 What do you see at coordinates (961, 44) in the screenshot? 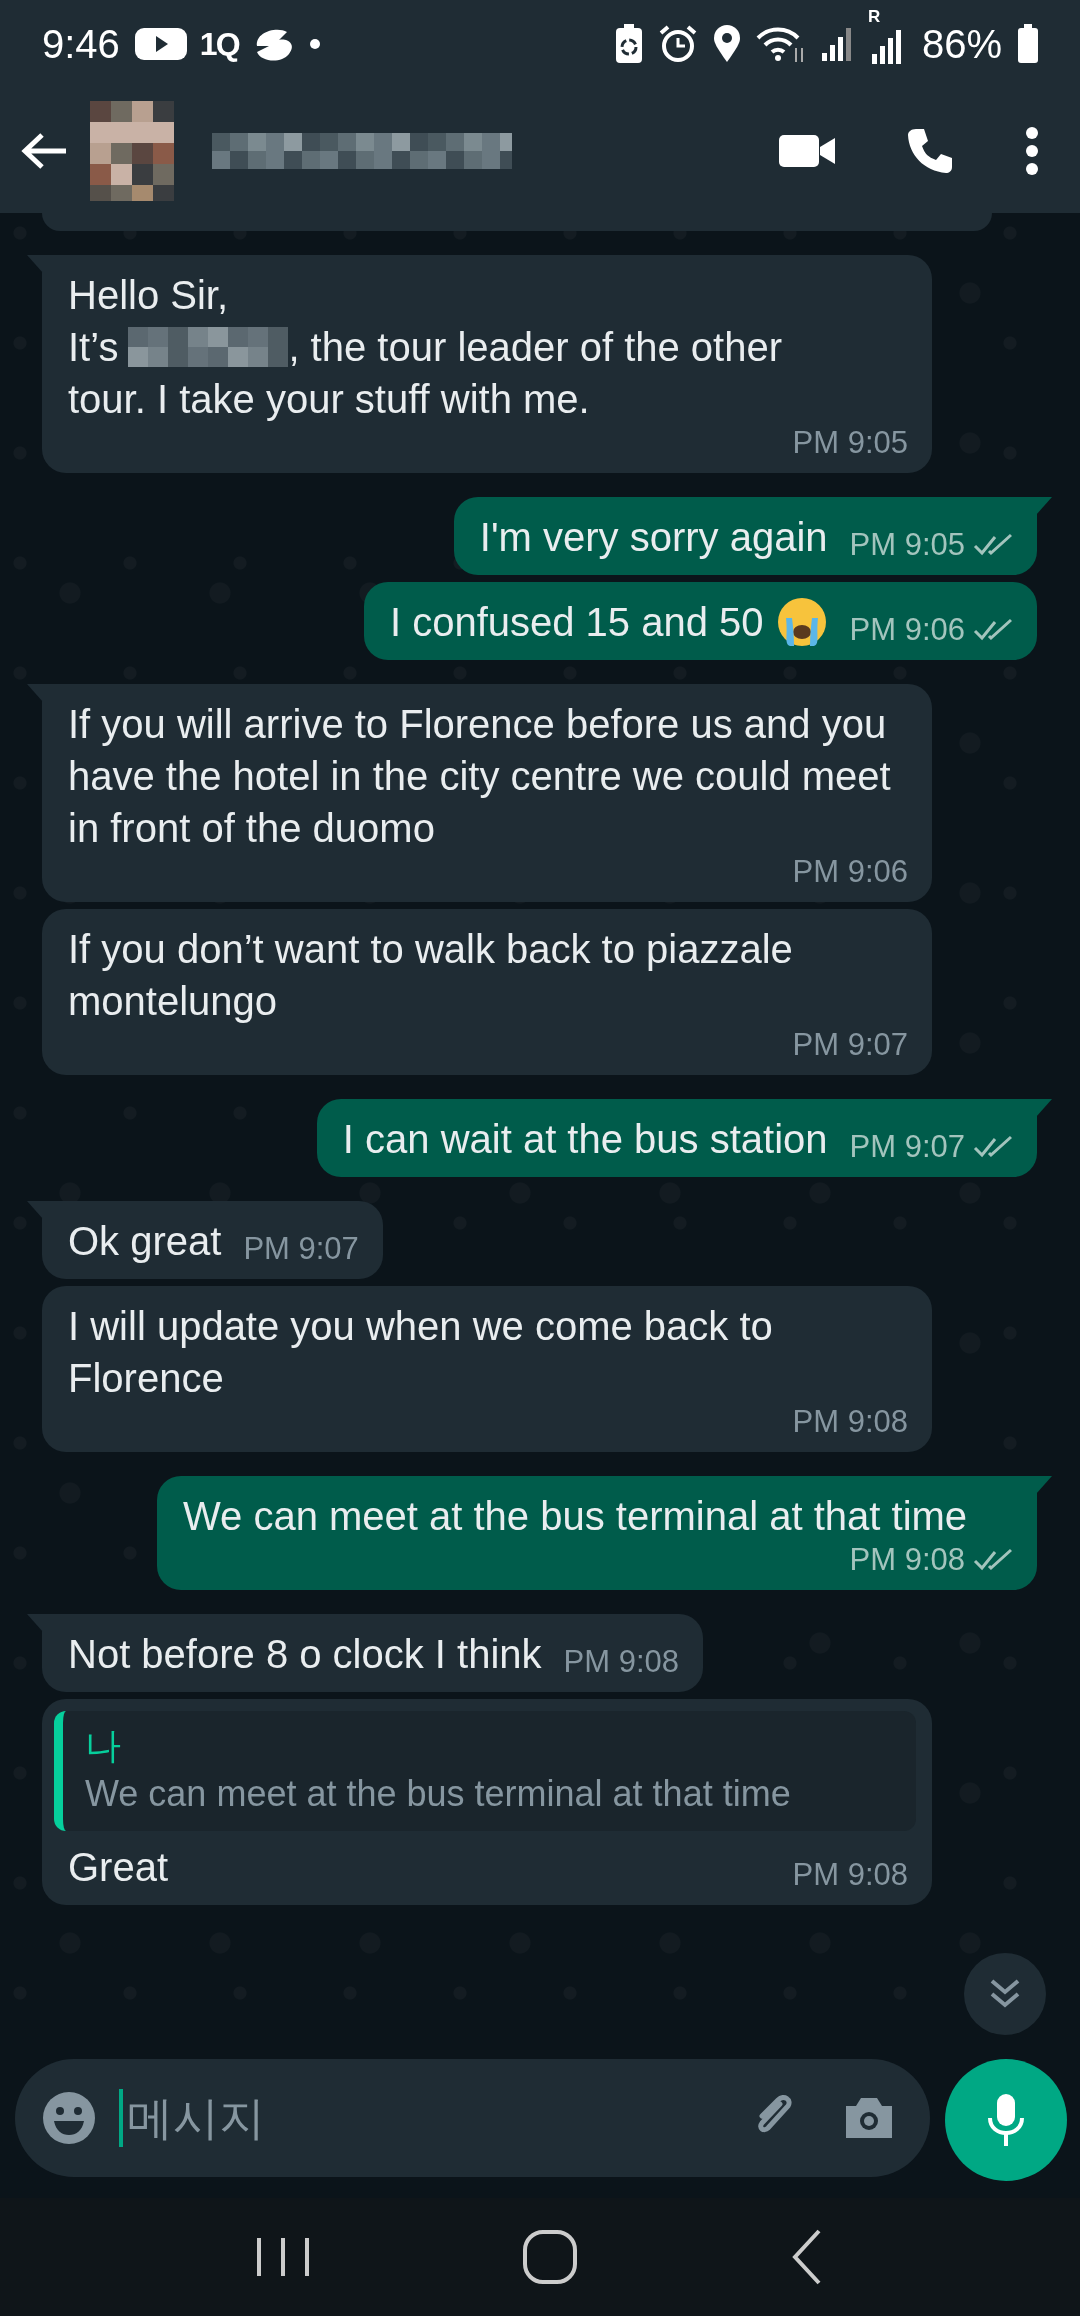
I see `battery-percent: 86%` at bounding box center [961, 44].